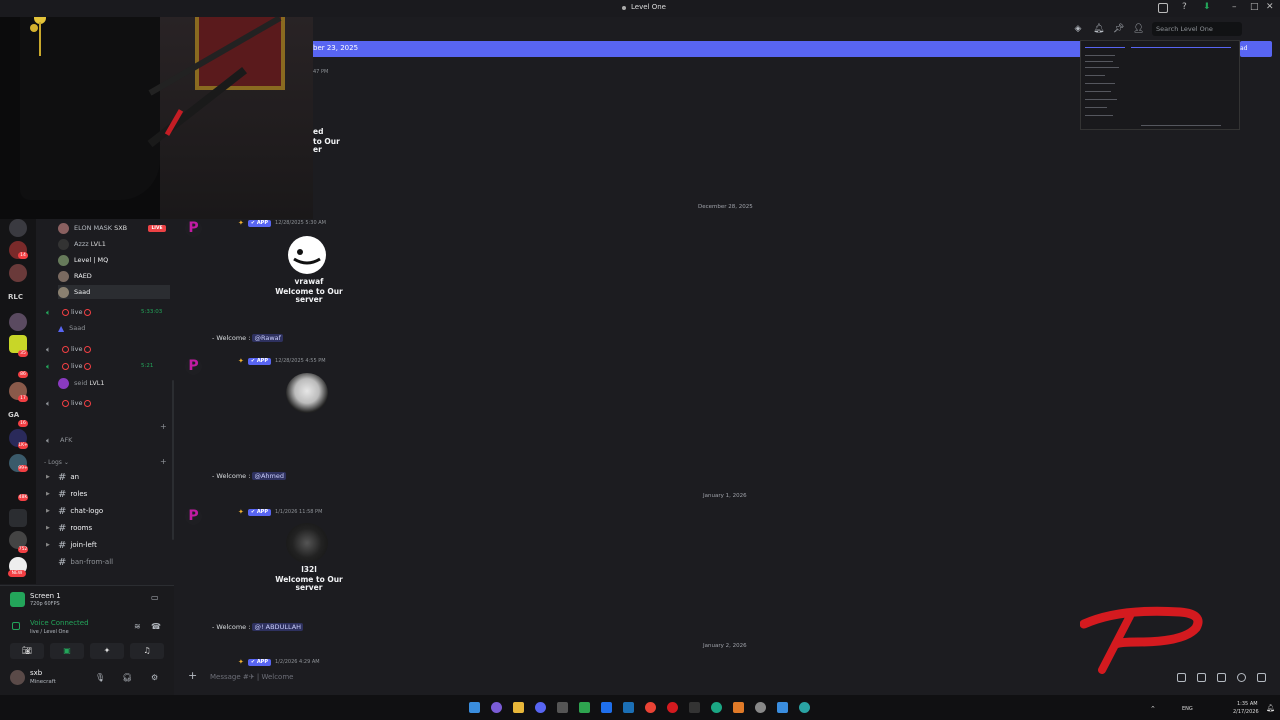 The width and height of the screenshot is (1280, 720). I want to click on soundboard-button: ♫, so click(147, 651).